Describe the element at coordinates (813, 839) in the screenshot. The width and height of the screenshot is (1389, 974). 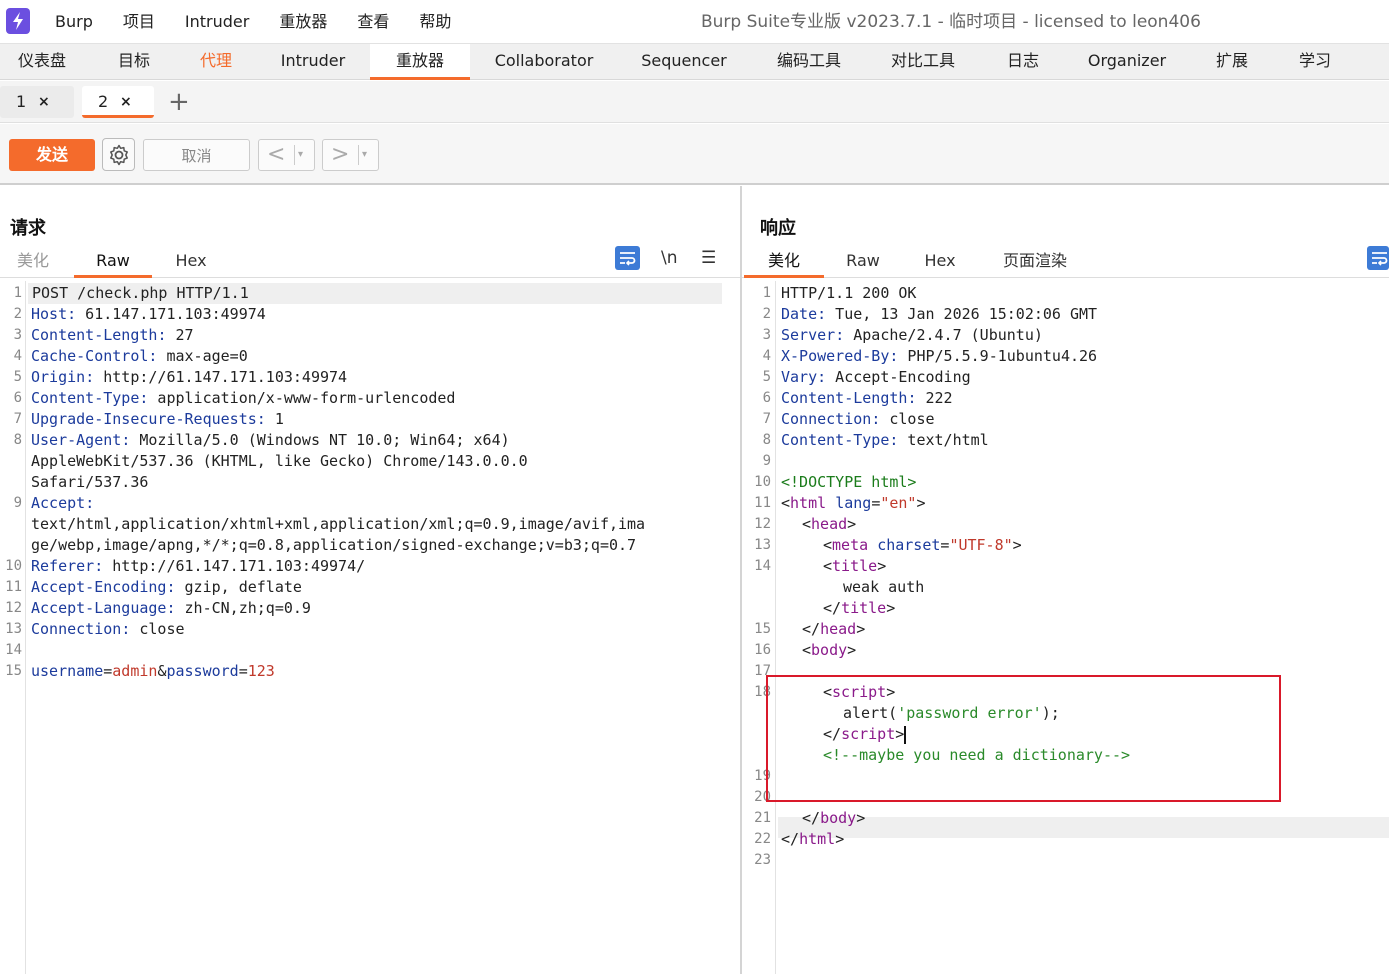
I see `html-line: </html>` at that location.